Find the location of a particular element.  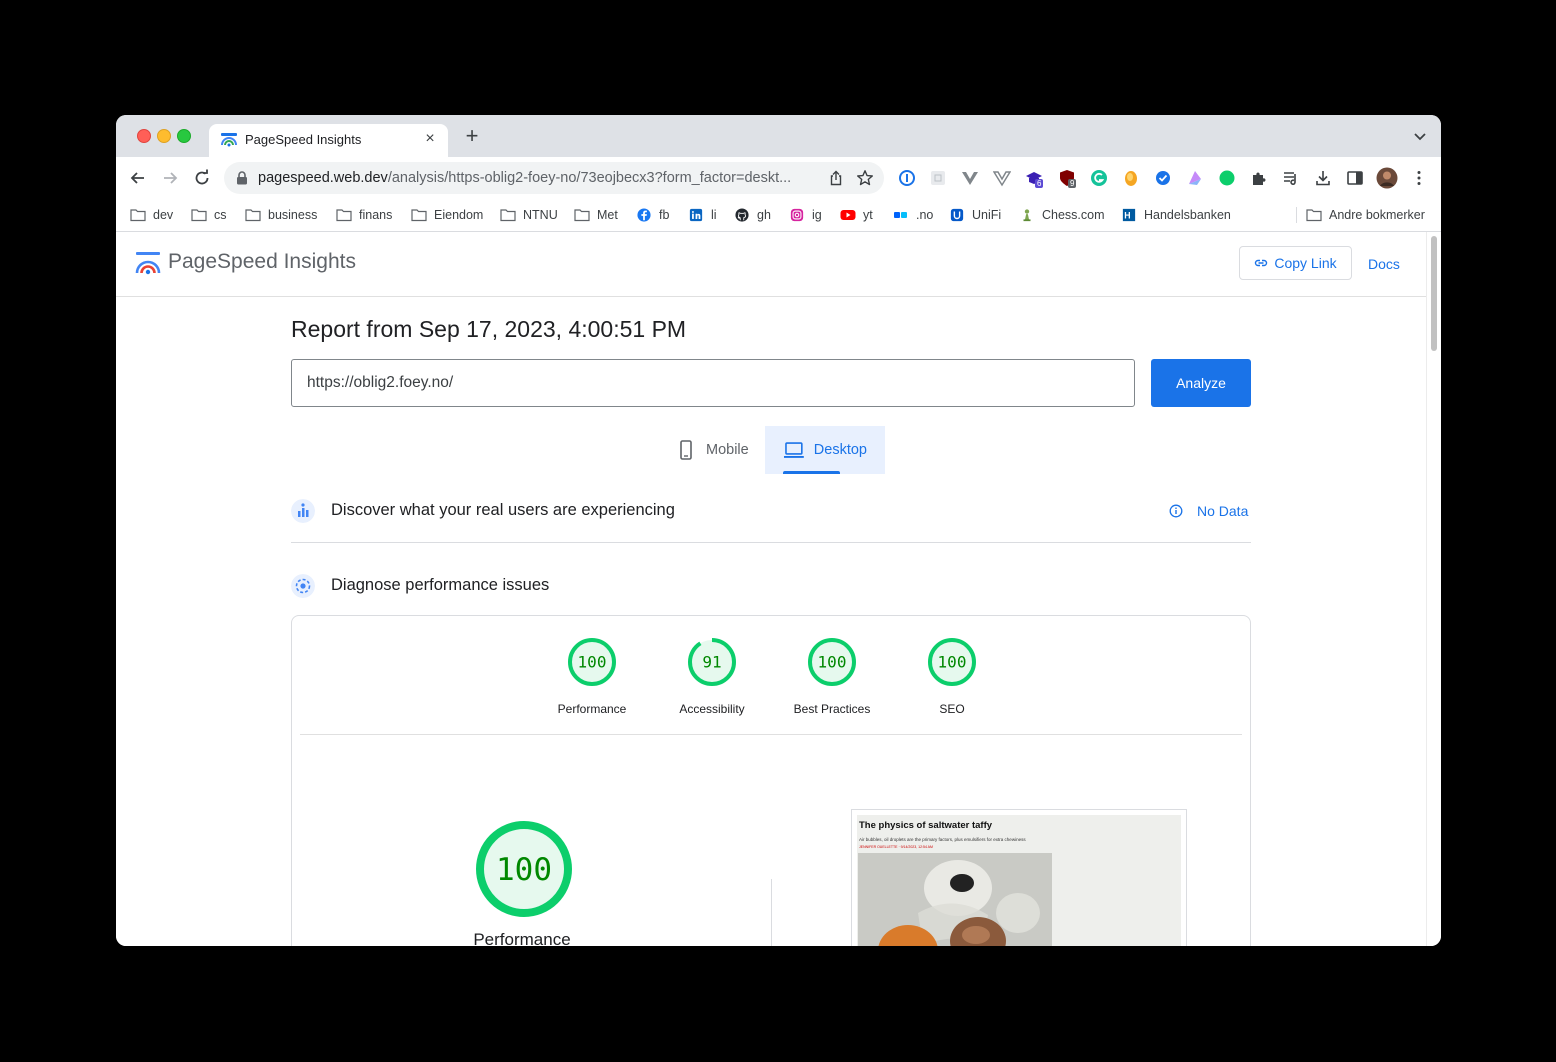

psi-header: PageSpeed Insights Copy Link Docs is located at coordinates (771, 264).